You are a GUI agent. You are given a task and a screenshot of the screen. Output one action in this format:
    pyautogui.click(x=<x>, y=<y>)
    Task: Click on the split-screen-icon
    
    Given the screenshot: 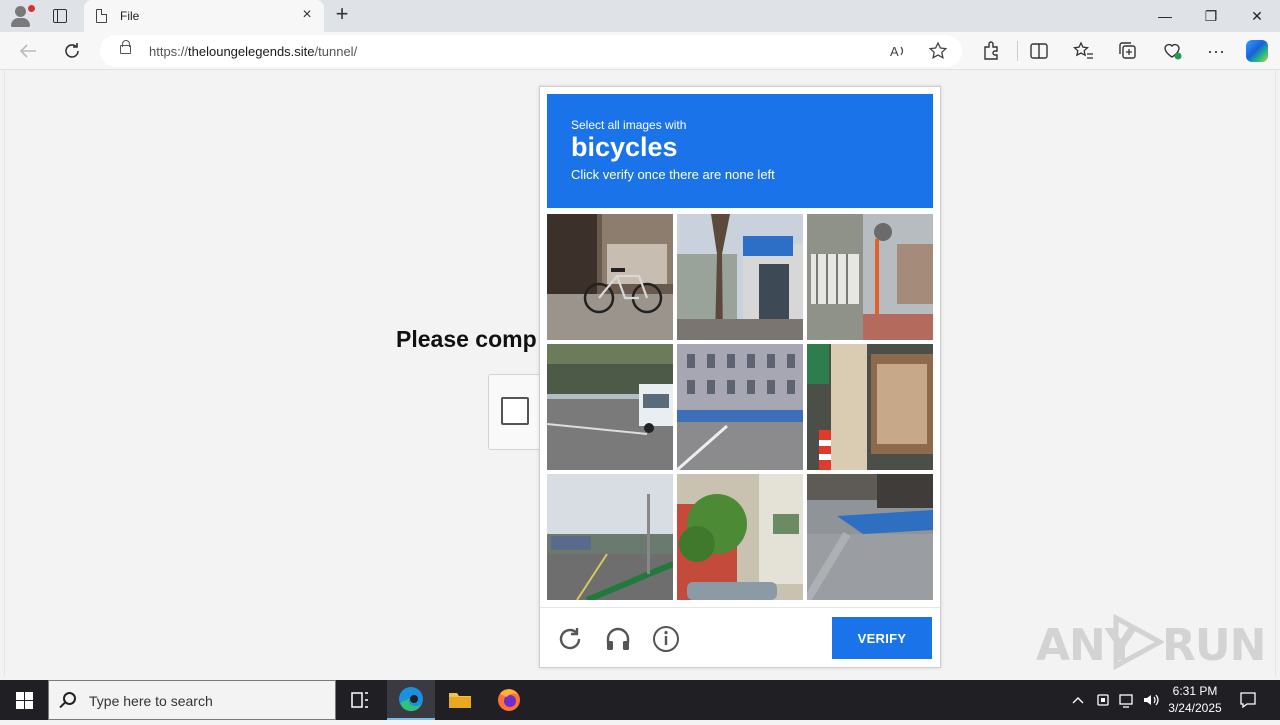 What is the action you would take?
    pyautogui.click(x=1039, y=51)
    